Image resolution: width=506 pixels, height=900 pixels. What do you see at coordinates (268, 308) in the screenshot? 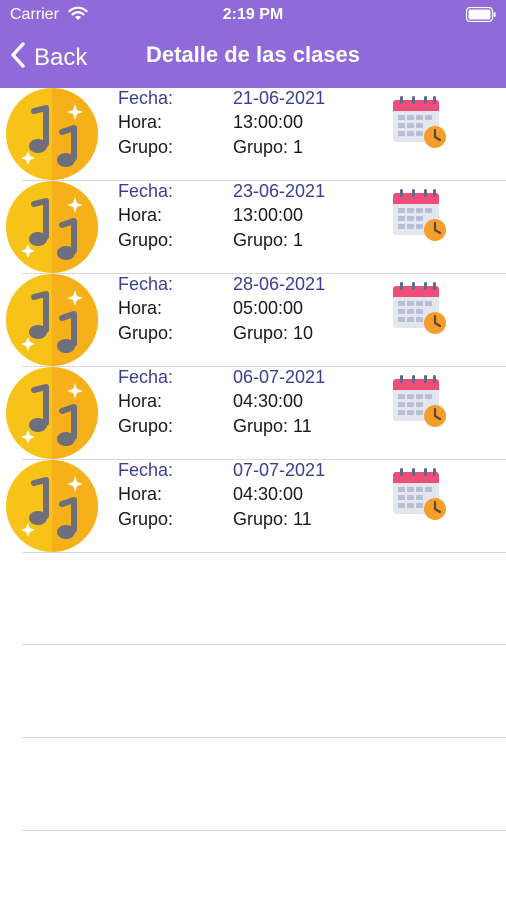
I see `hora-value: 05:00:00` at bounding box center [268, 308].